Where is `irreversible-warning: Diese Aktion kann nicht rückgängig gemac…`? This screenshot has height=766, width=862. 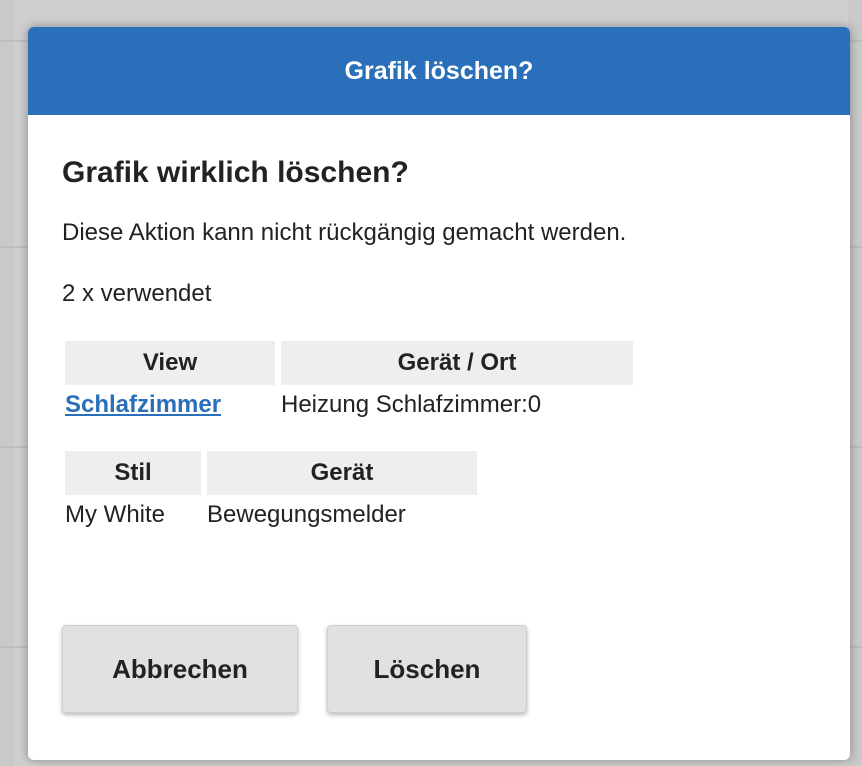 irreversible-warning: Diese Aktion kann nicht rückgängig gemac… is located at coordinates (344, 232).